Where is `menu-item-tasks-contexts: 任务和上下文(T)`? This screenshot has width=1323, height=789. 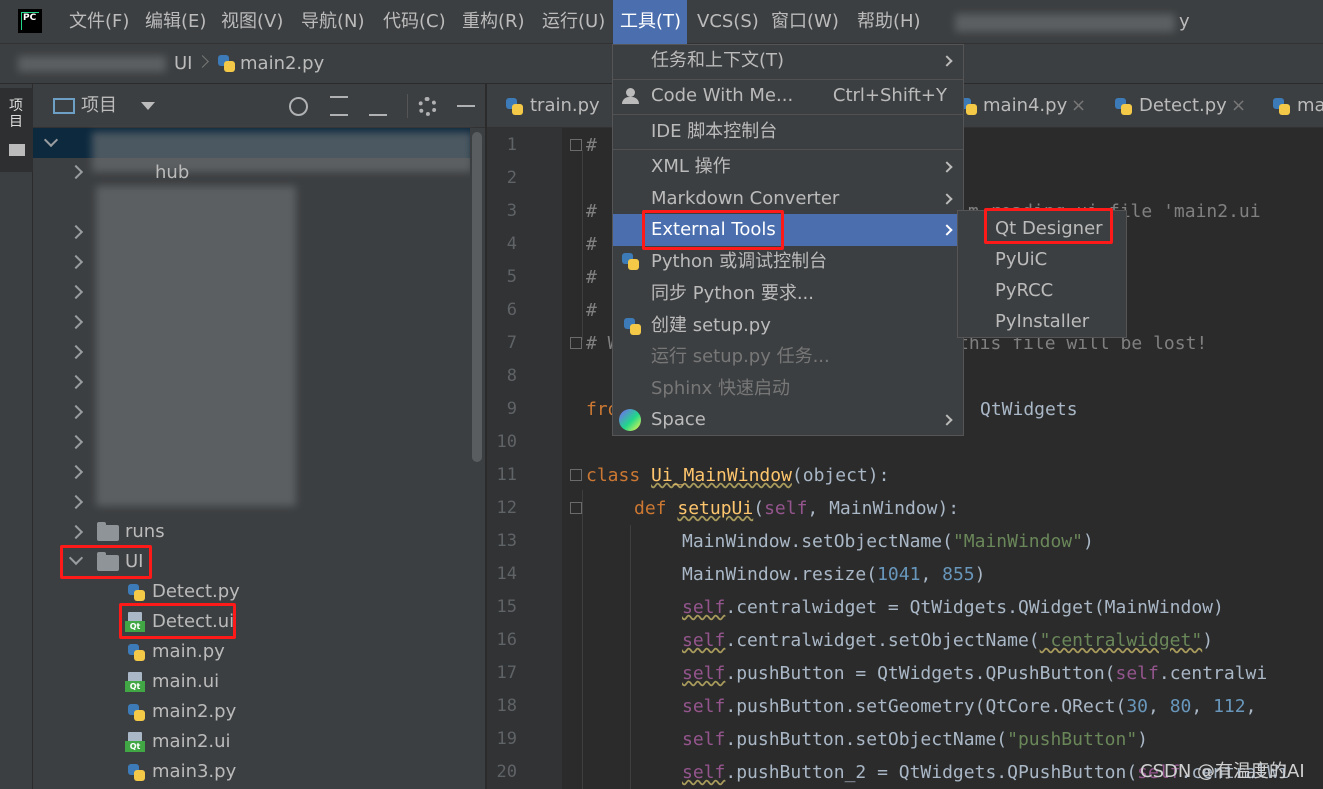 menu-item-tasks-contexts: 任务和上下文(T) is located at coordinates (788, 61).